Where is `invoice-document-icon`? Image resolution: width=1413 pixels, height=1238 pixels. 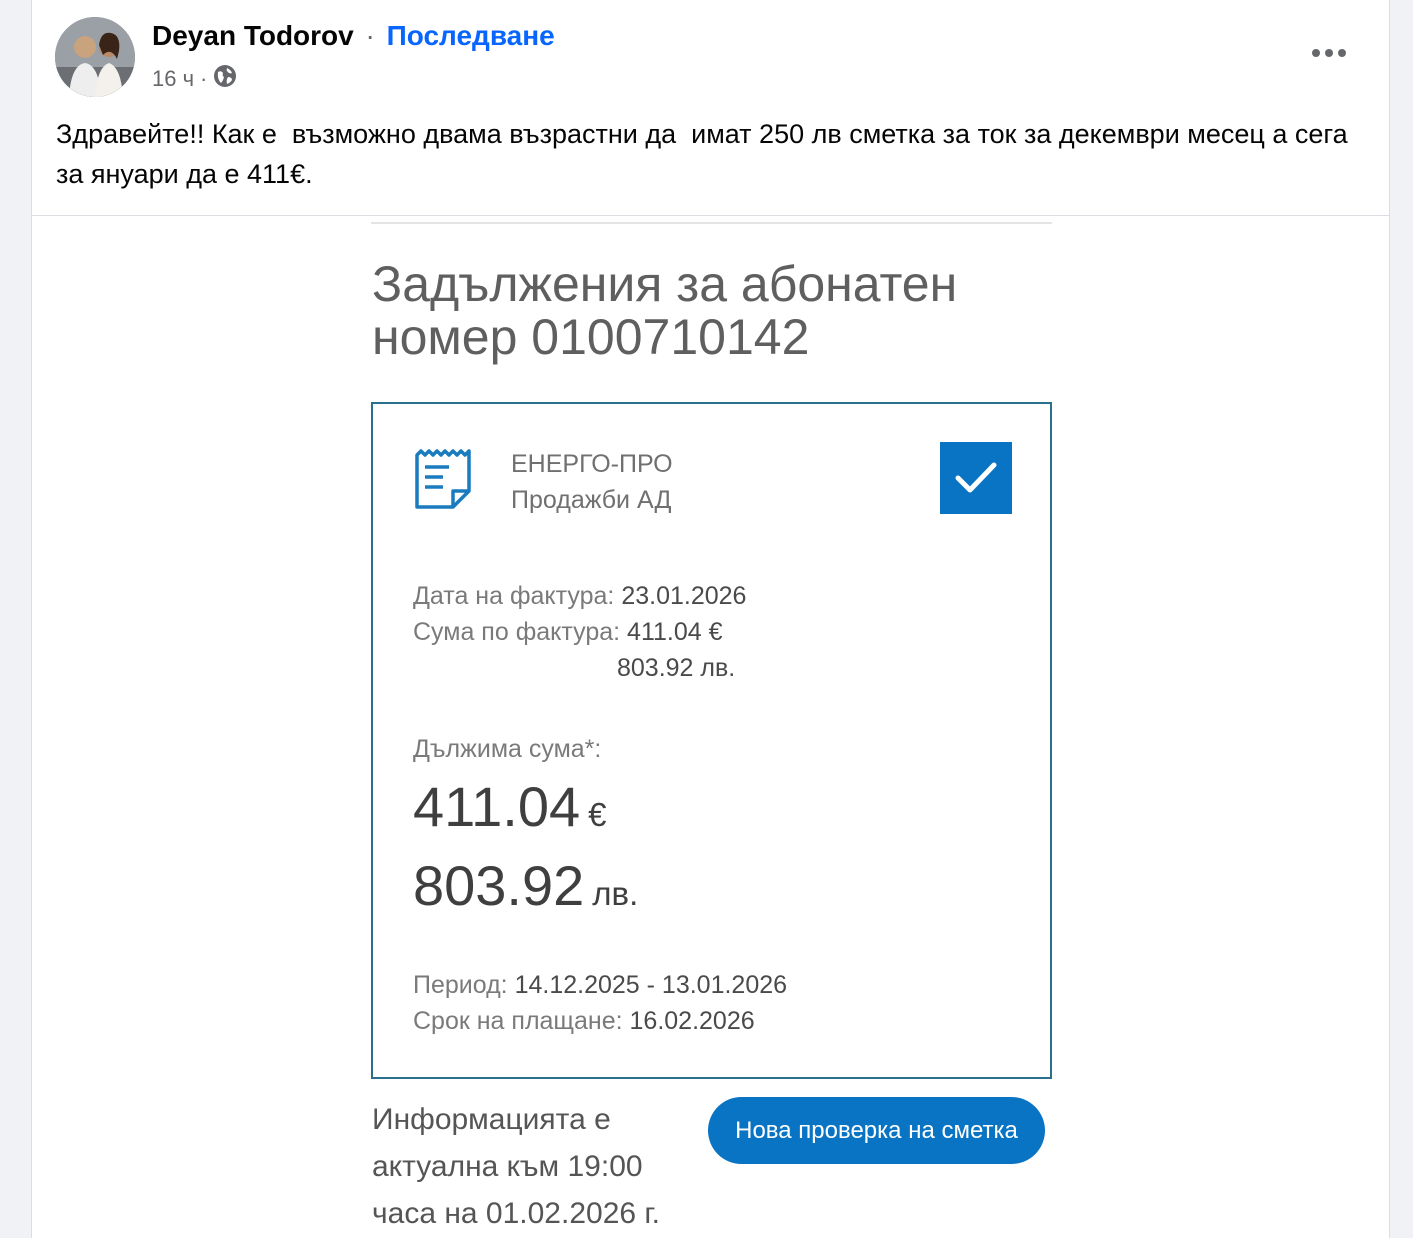 invoice-document-icon is located at coordinates (443, 479).